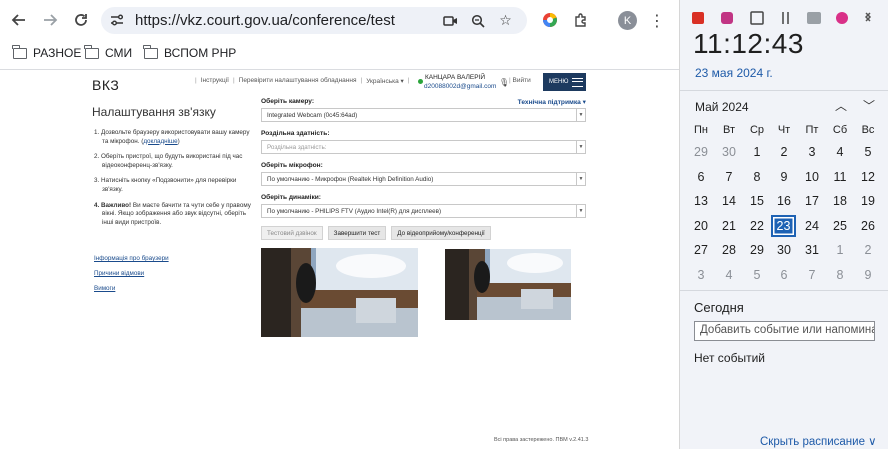 The image size is (888, 449). What do you see at coordinates (841, 105) in the screenshot?
I see `prev-month-chevron-up-icon: ︿` at bounding box center [841, 105].